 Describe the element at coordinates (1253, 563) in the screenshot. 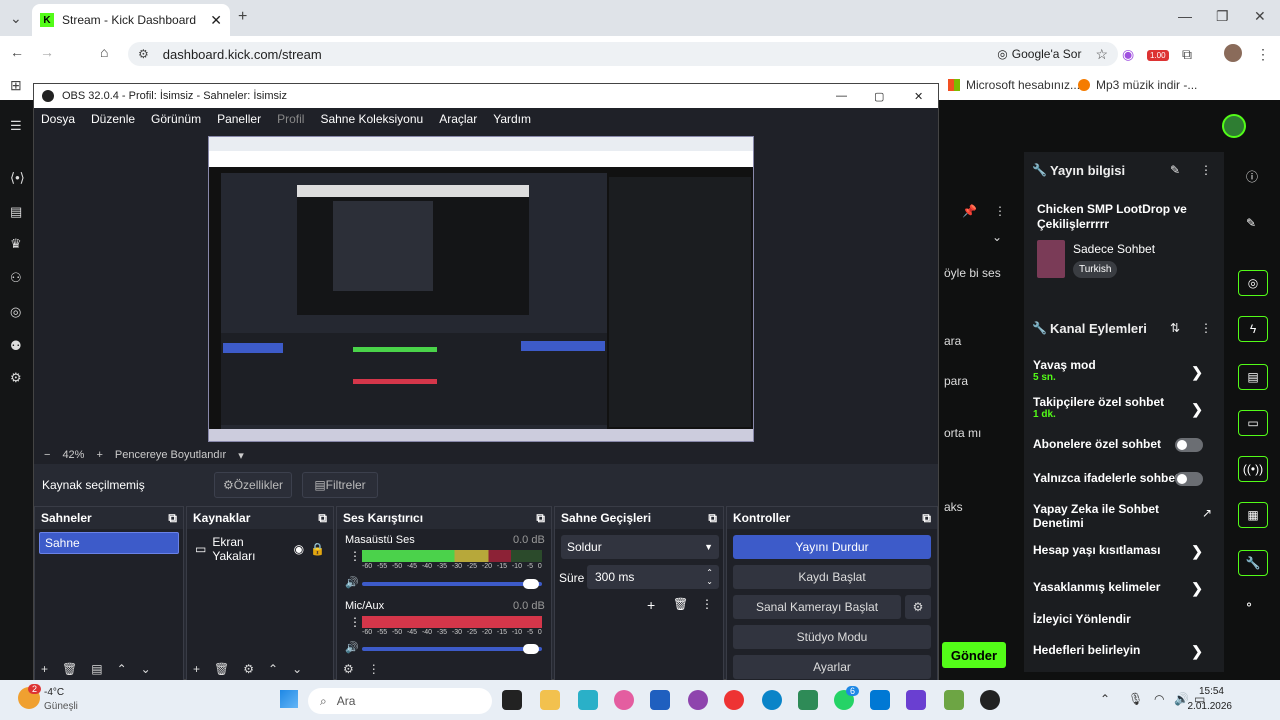

I see `tools-icon: 🔧` at that location.